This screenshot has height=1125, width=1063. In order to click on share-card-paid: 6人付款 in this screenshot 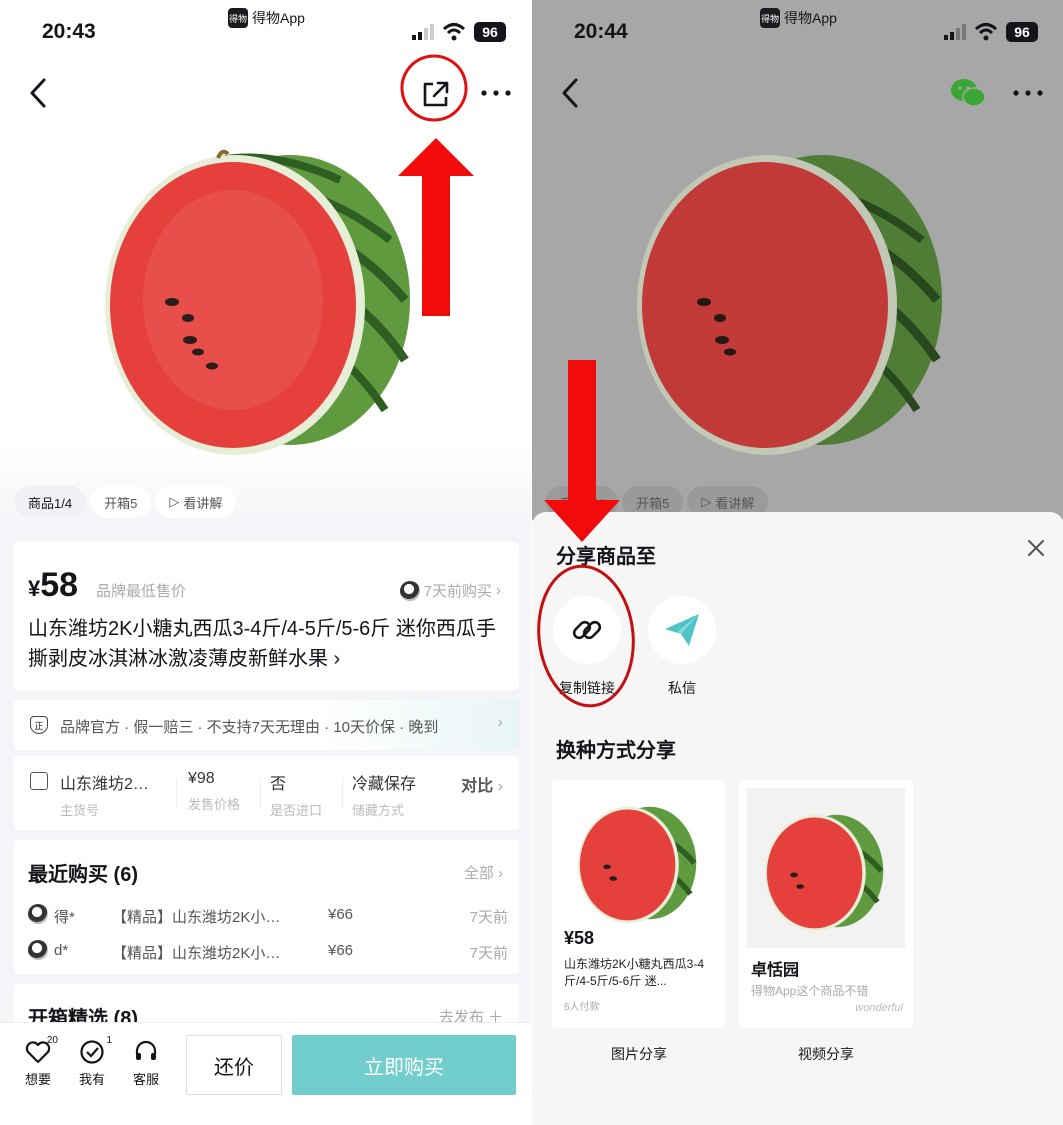, I will do `click(582, 1007)`.